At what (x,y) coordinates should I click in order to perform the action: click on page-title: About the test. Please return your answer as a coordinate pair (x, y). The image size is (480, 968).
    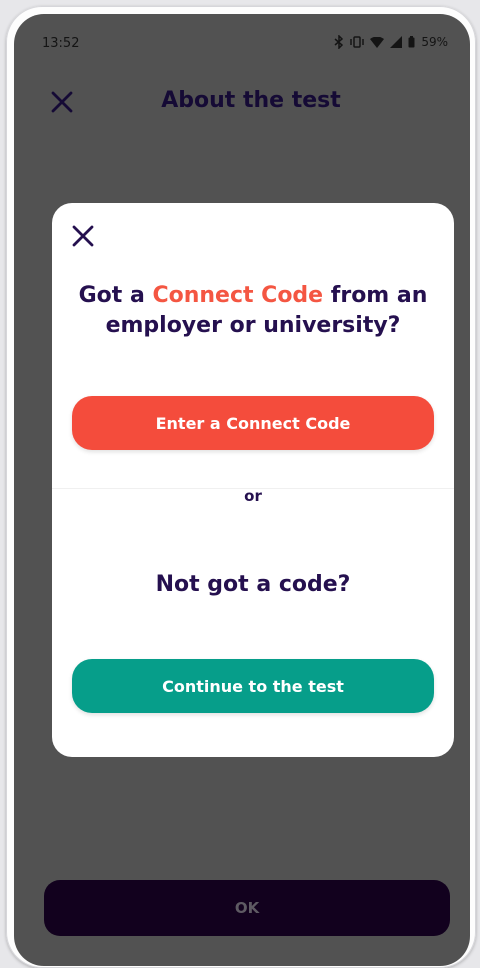
    Looking at the image, I should click on (251, 100).